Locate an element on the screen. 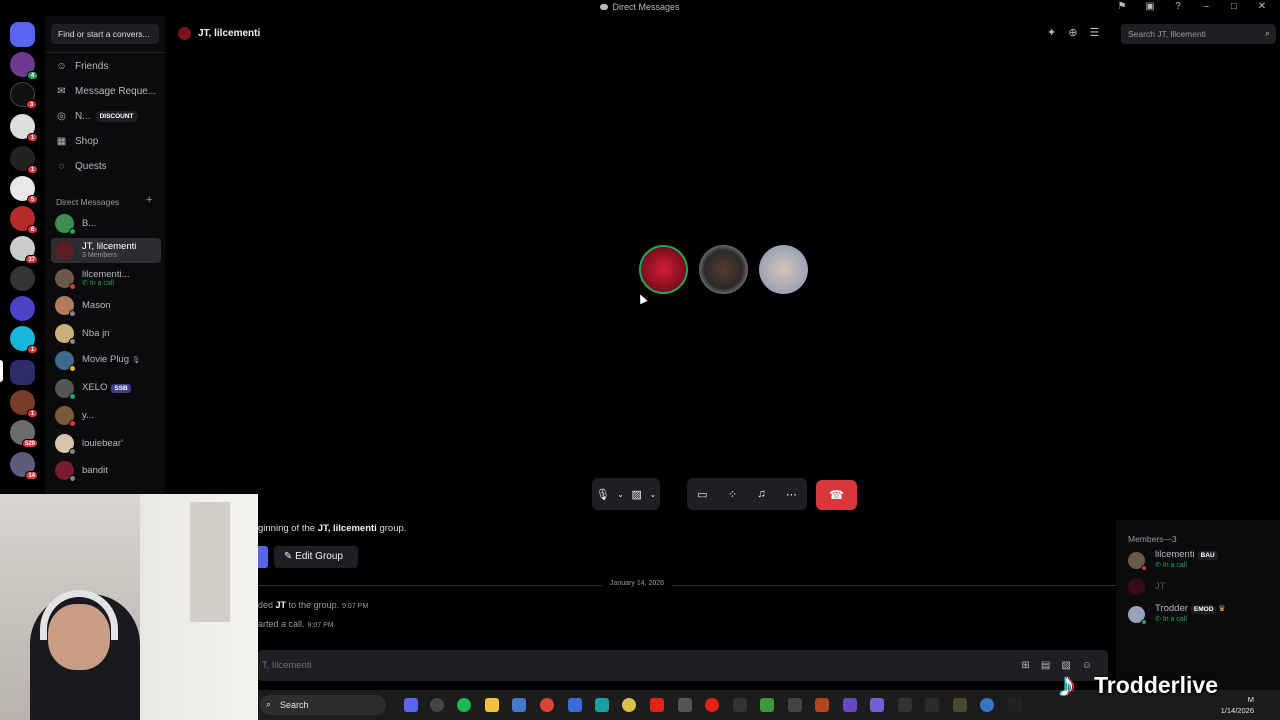  dm-item: Nba jn is located at coordinates (106, 333).